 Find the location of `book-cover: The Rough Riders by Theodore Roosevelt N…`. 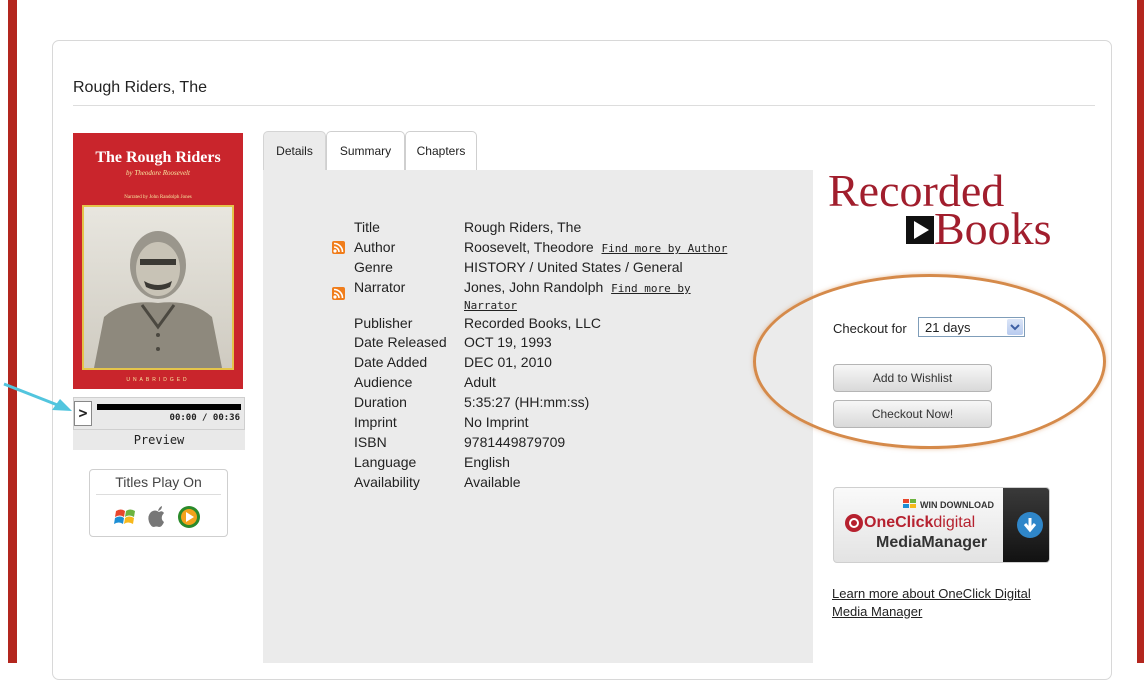

book-cover: The Rough Riders by Theodore Roosevelt N… is located at coordinates (158, 261).